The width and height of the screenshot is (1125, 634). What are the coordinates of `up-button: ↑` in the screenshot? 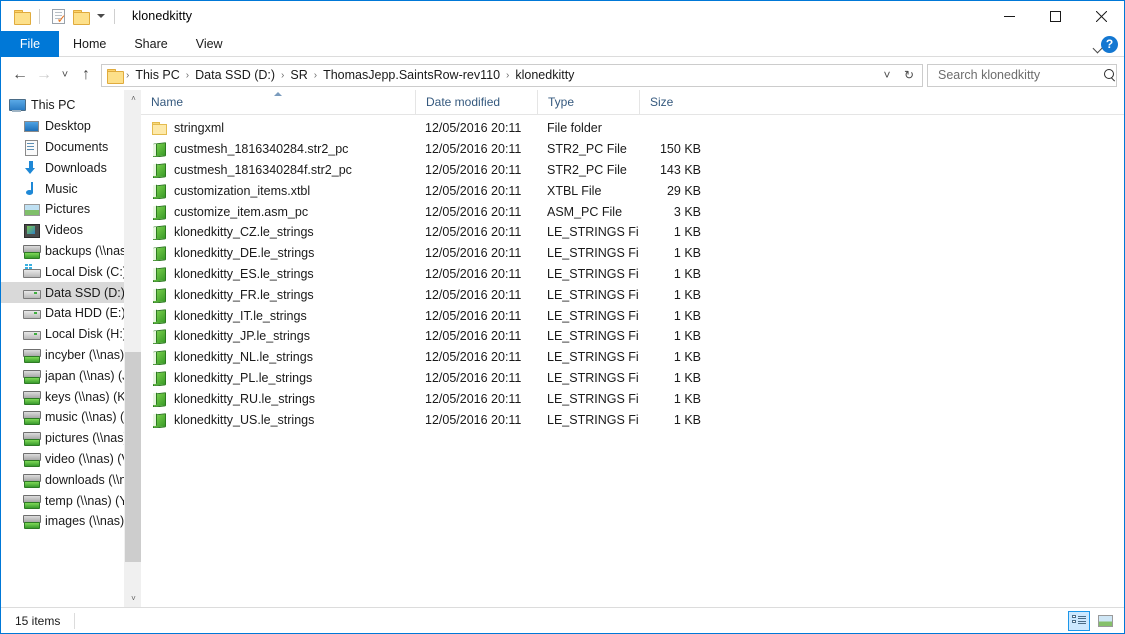 It's located at (86, 75).